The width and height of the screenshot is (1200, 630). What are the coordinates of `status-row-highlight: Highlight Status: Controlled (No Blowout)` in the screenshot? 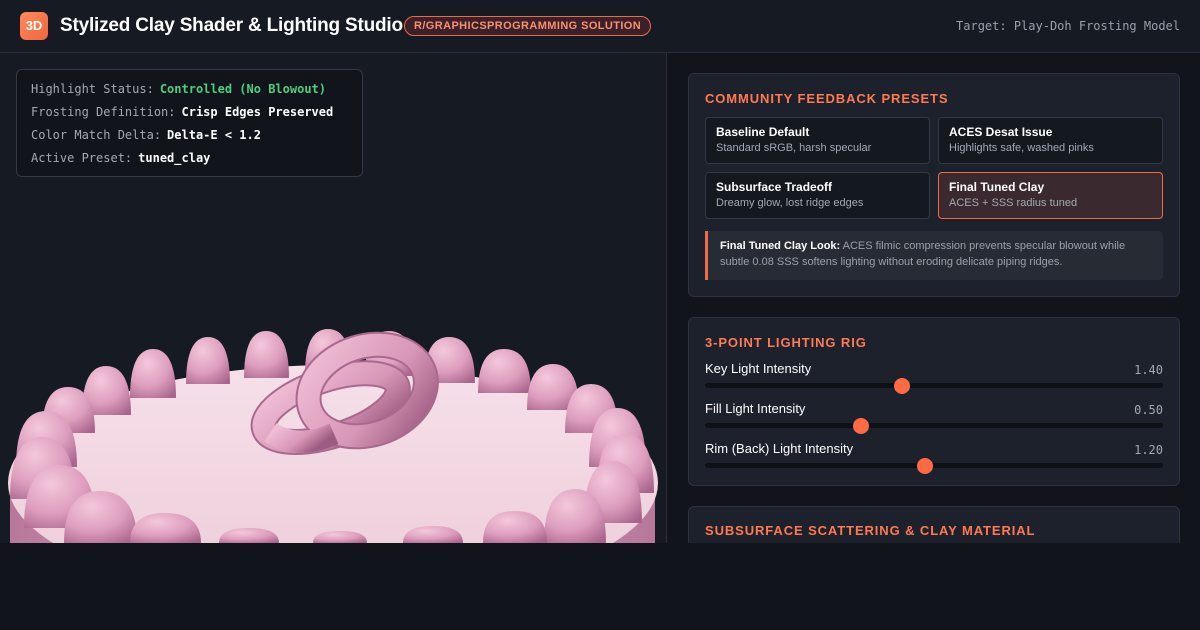 It's located at (189, 91).